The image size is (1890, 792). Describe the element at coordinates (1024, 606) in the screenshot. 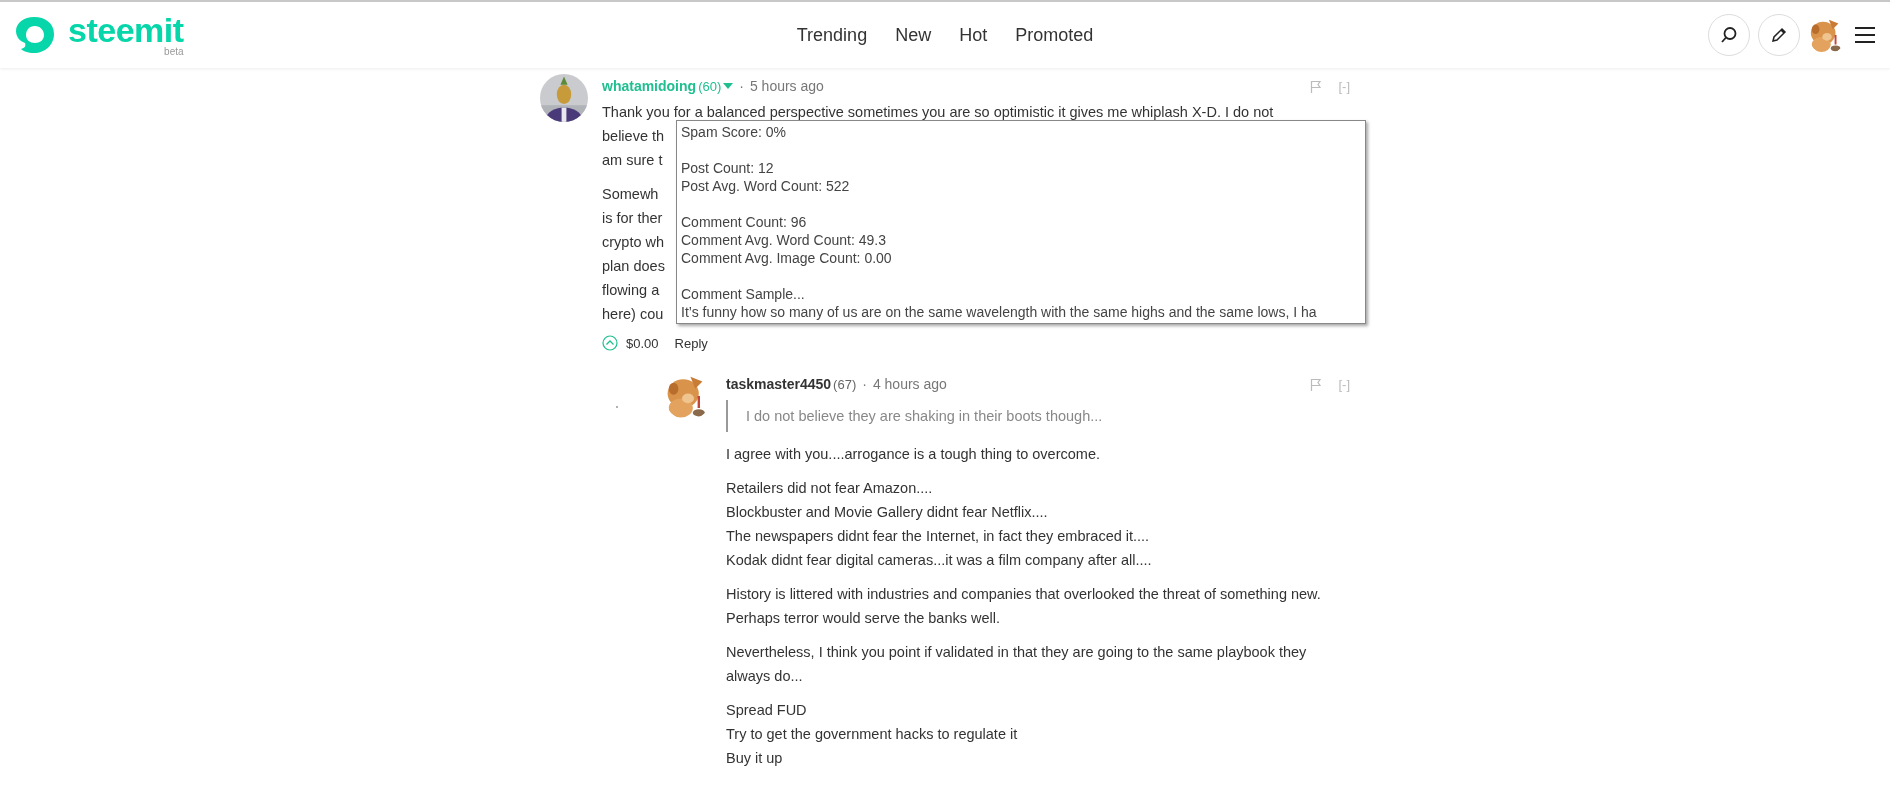

I see `comment-paragraph: History is littered with industries and companies that overlooked the threat of something new. Perhaps terror would serve the banks well.` at that location.